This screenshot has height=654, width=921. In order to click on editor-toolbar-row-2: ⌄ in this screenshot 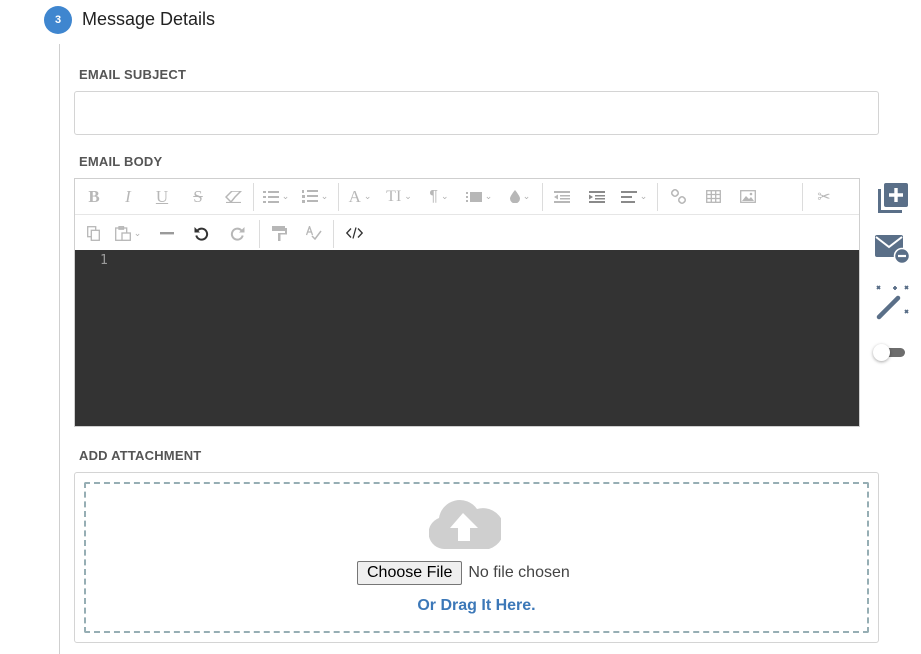, I will do `click(467, 233)`.